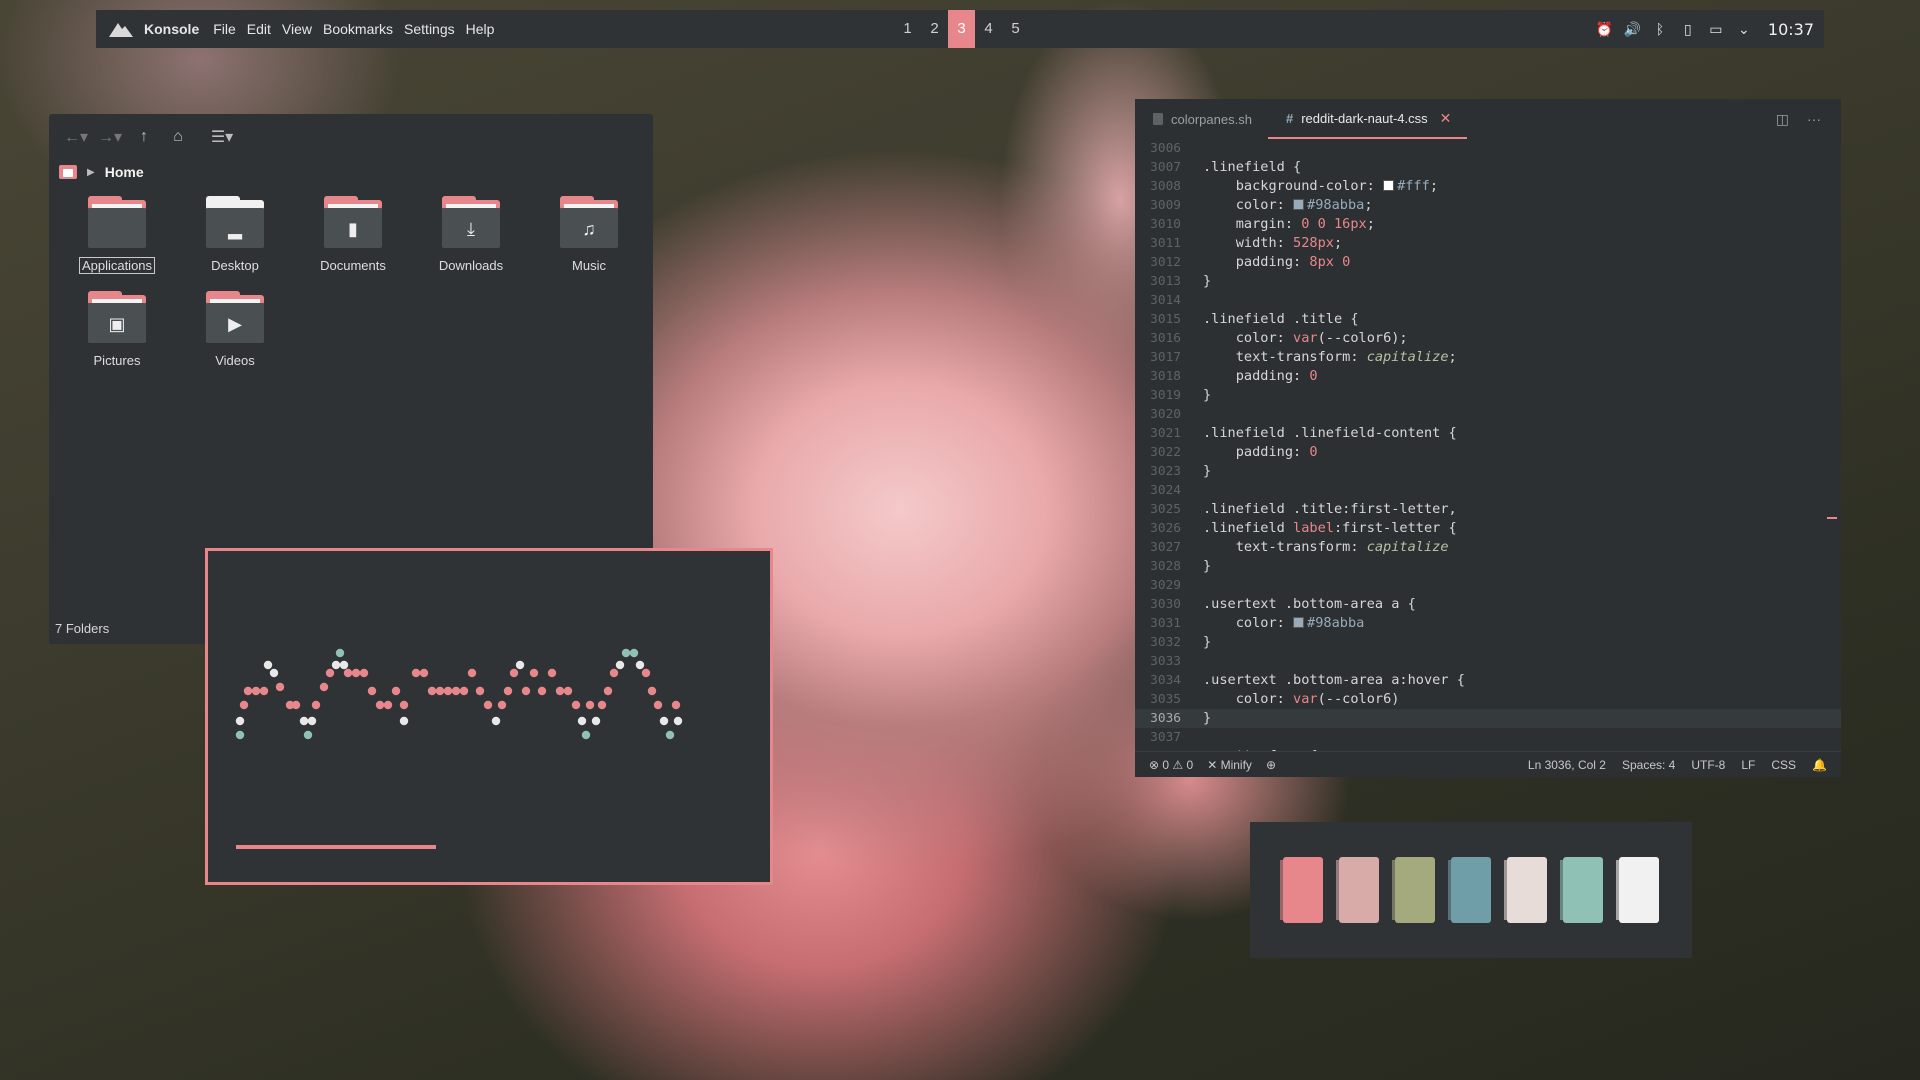 Image resolution: width=1920 pixels, height=1080 pixels. What do you see at coordinates (1488, 566) in the screenshot?
I see `code-line: 3028}` at bounding box center [1488, 566].